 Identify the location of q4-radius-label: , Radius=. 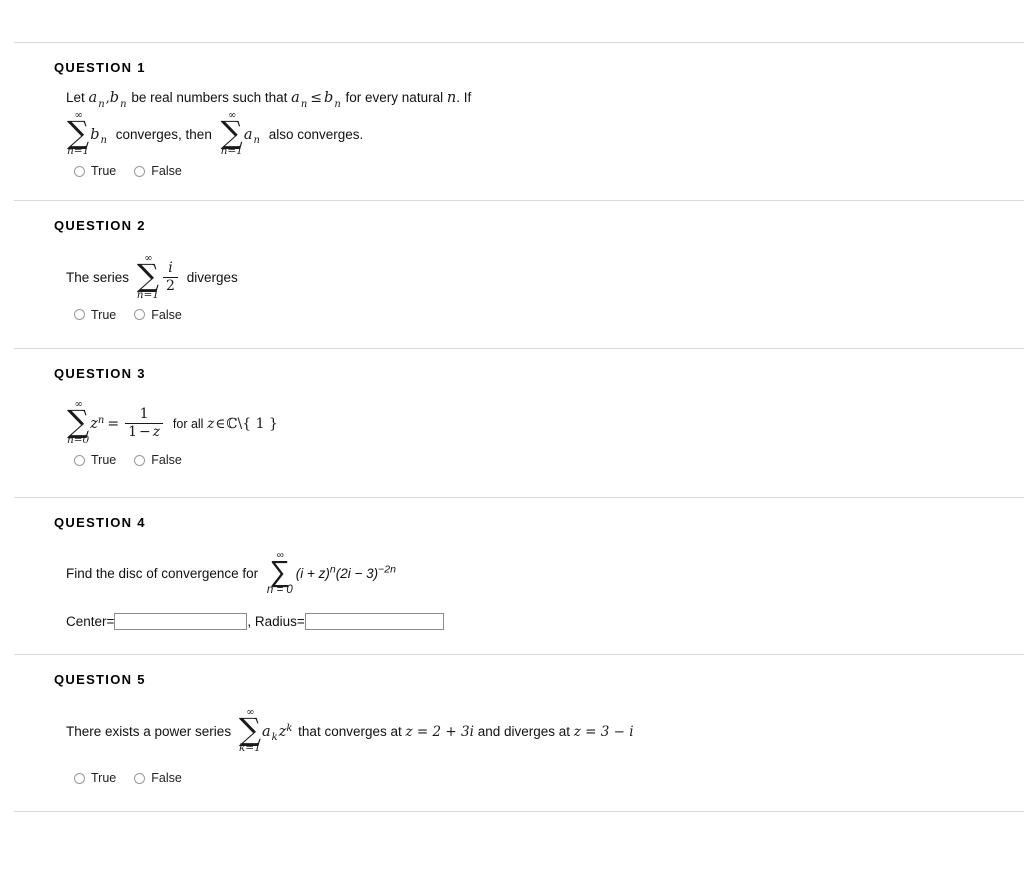
(276, 621).